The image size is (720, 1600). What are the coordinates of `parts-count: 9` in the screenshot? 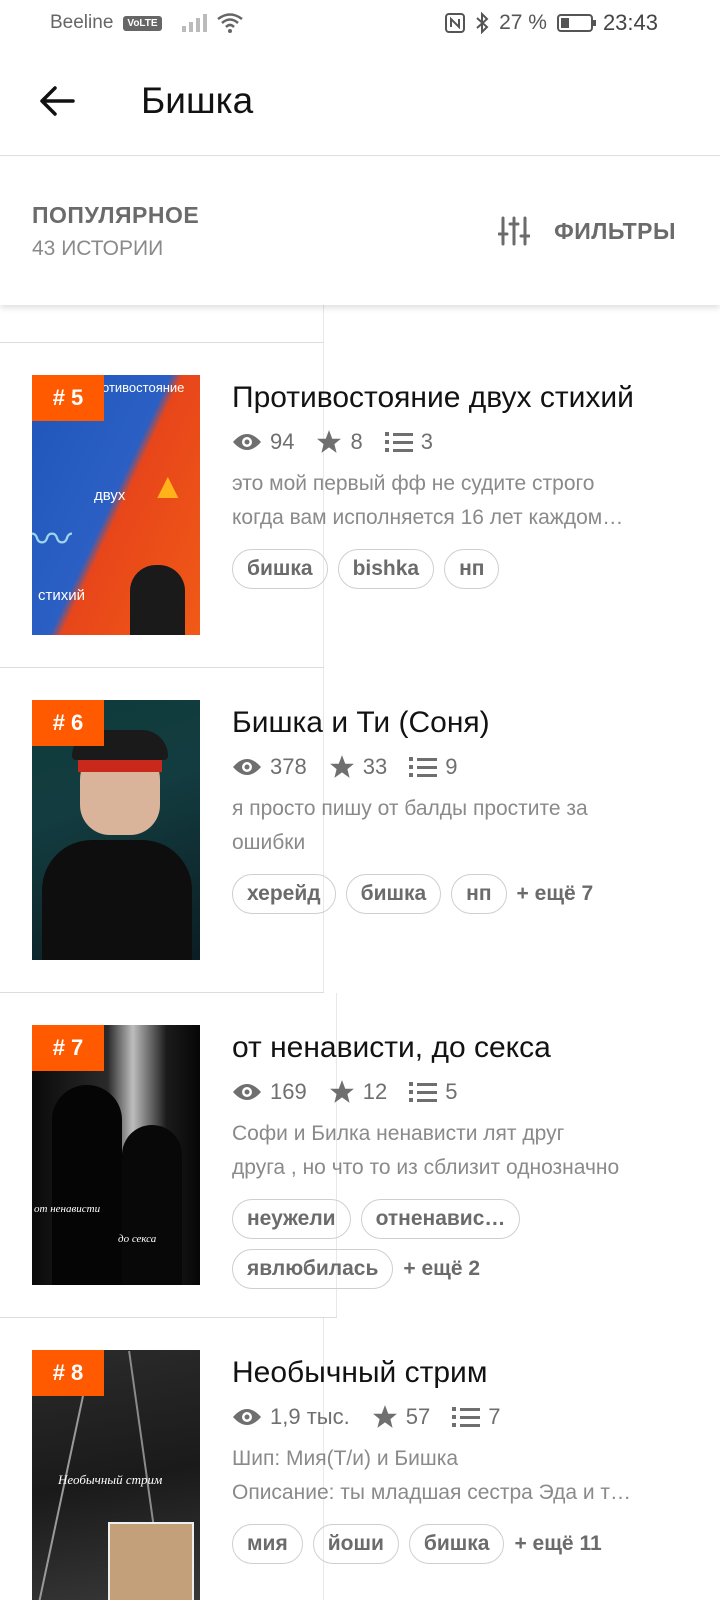 It's located at (451, 766).